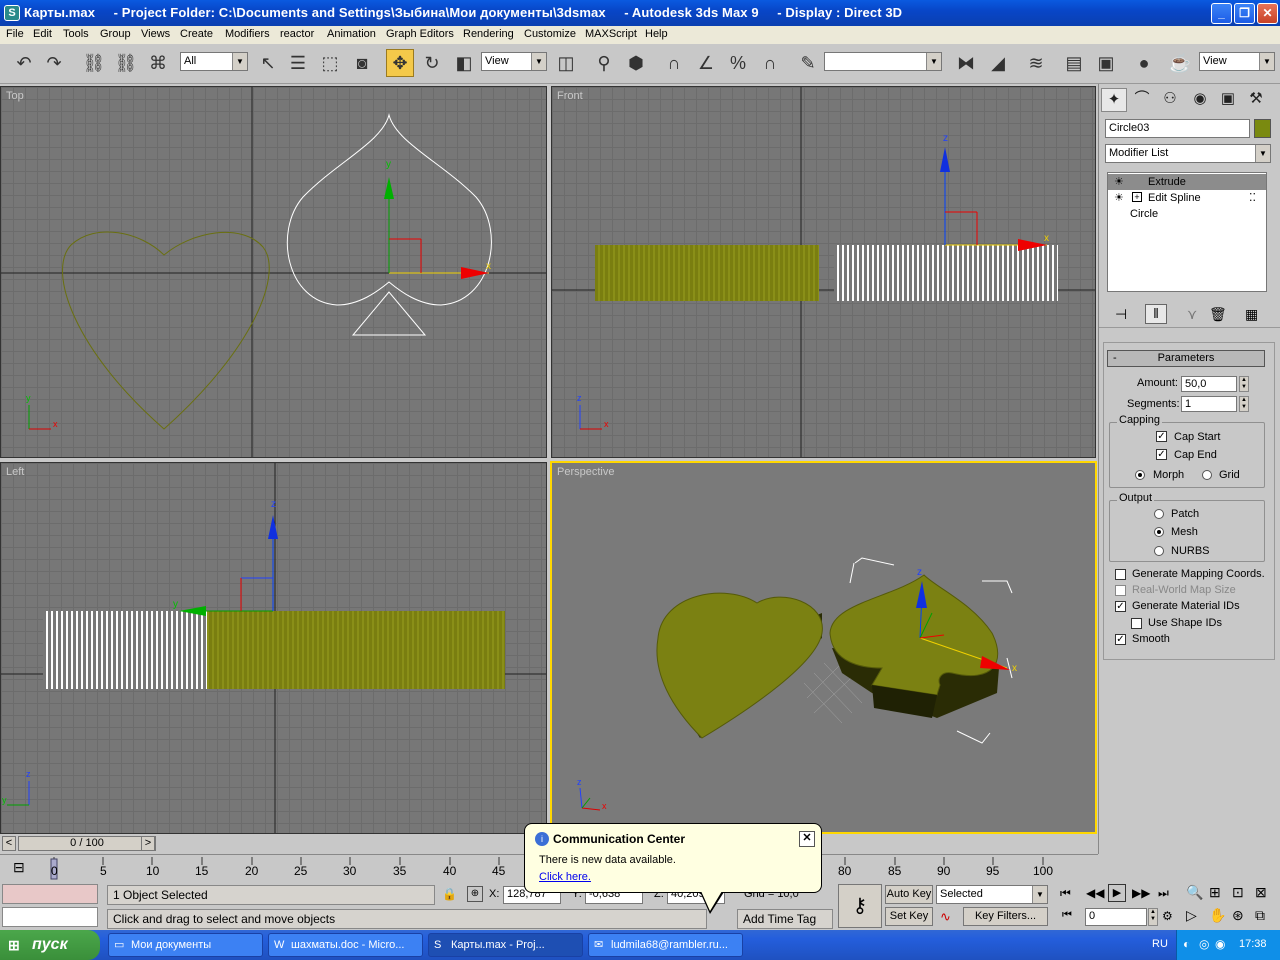 The width and height of the screenshot is (1280, 960). I want to click on lightbulb-icon: ☀, so click(1119, 198).